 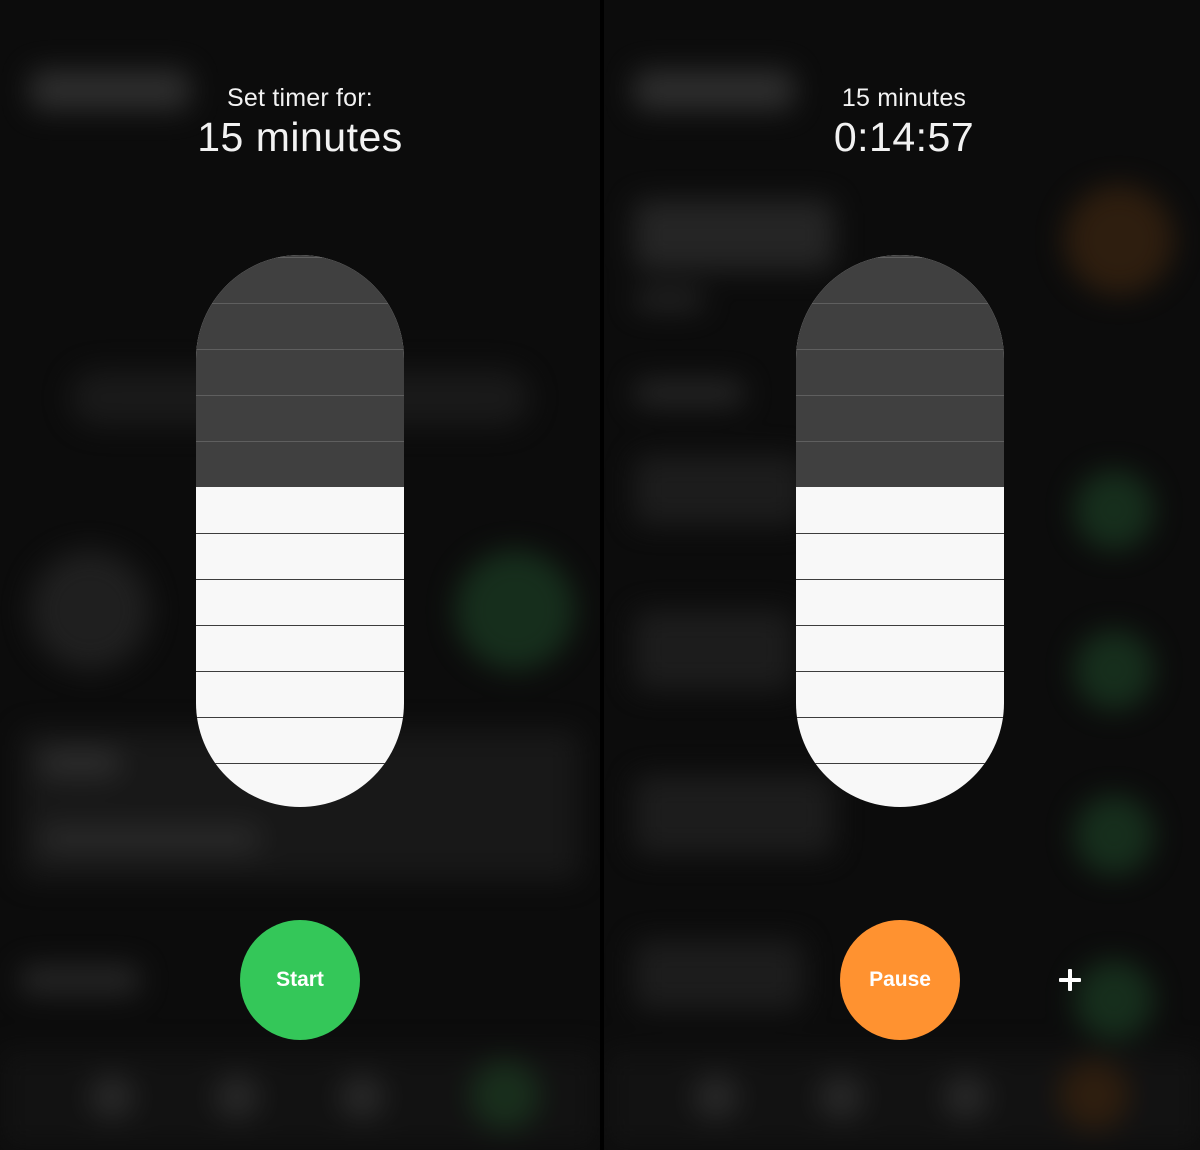 I want to click on pause-button: Pause, so click(x=900, y=980).